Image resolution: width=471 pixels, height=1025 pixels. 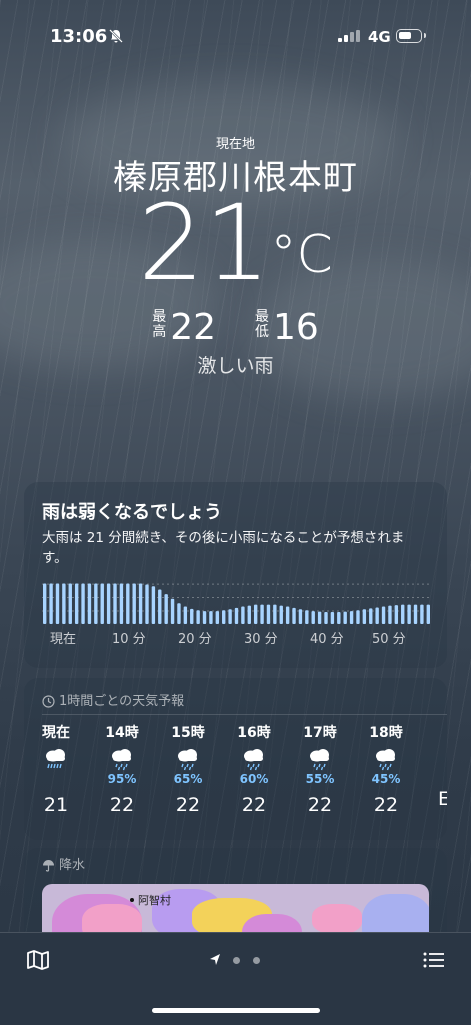 I want to click on low-label: 最低, so click(x=261, y=324).